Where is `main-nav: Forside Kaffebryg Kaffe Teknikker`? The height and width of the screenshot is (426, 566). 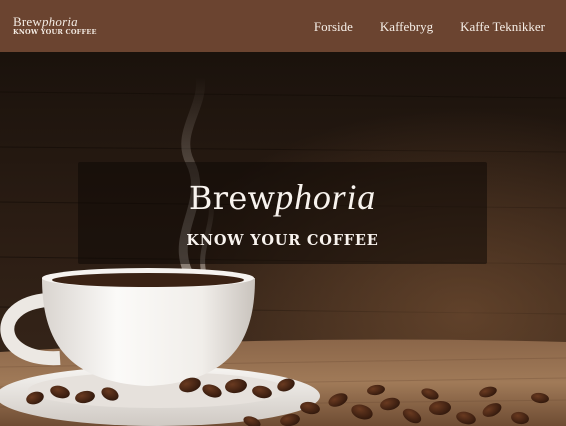 main-nav: Forside Kaffebryg Kaffe Teknikker is located at coordinates (429, 27).